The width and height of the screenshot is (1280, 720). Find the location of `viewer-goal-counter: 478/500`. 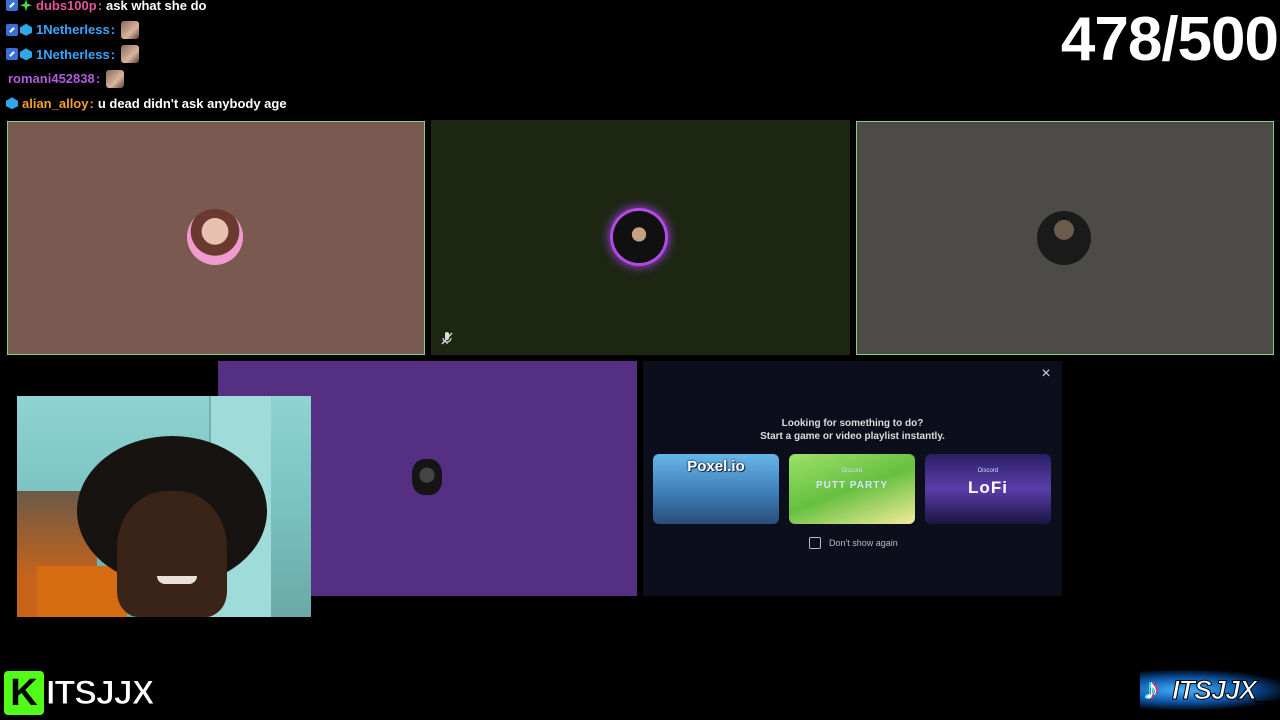

viewer-goal-counter: 478/500 is located at coordinates (1169, 39).